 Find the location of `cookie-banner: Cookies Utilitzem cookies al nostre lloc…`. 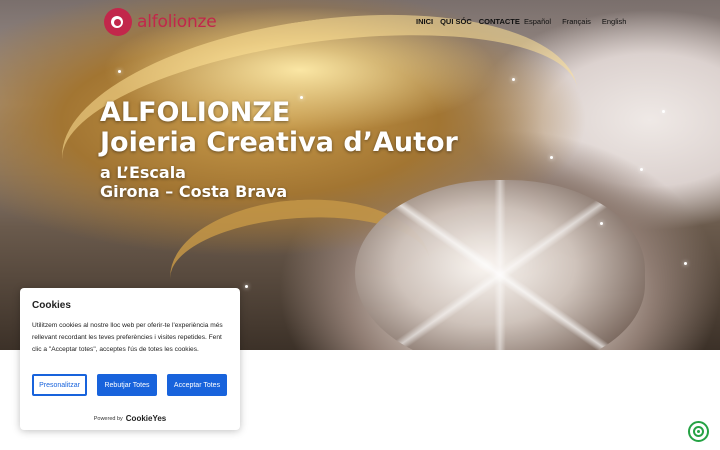

cookie-banner: Cookies Utilitzem cookies al nostre lloc… is located at coordinates (130, 359).